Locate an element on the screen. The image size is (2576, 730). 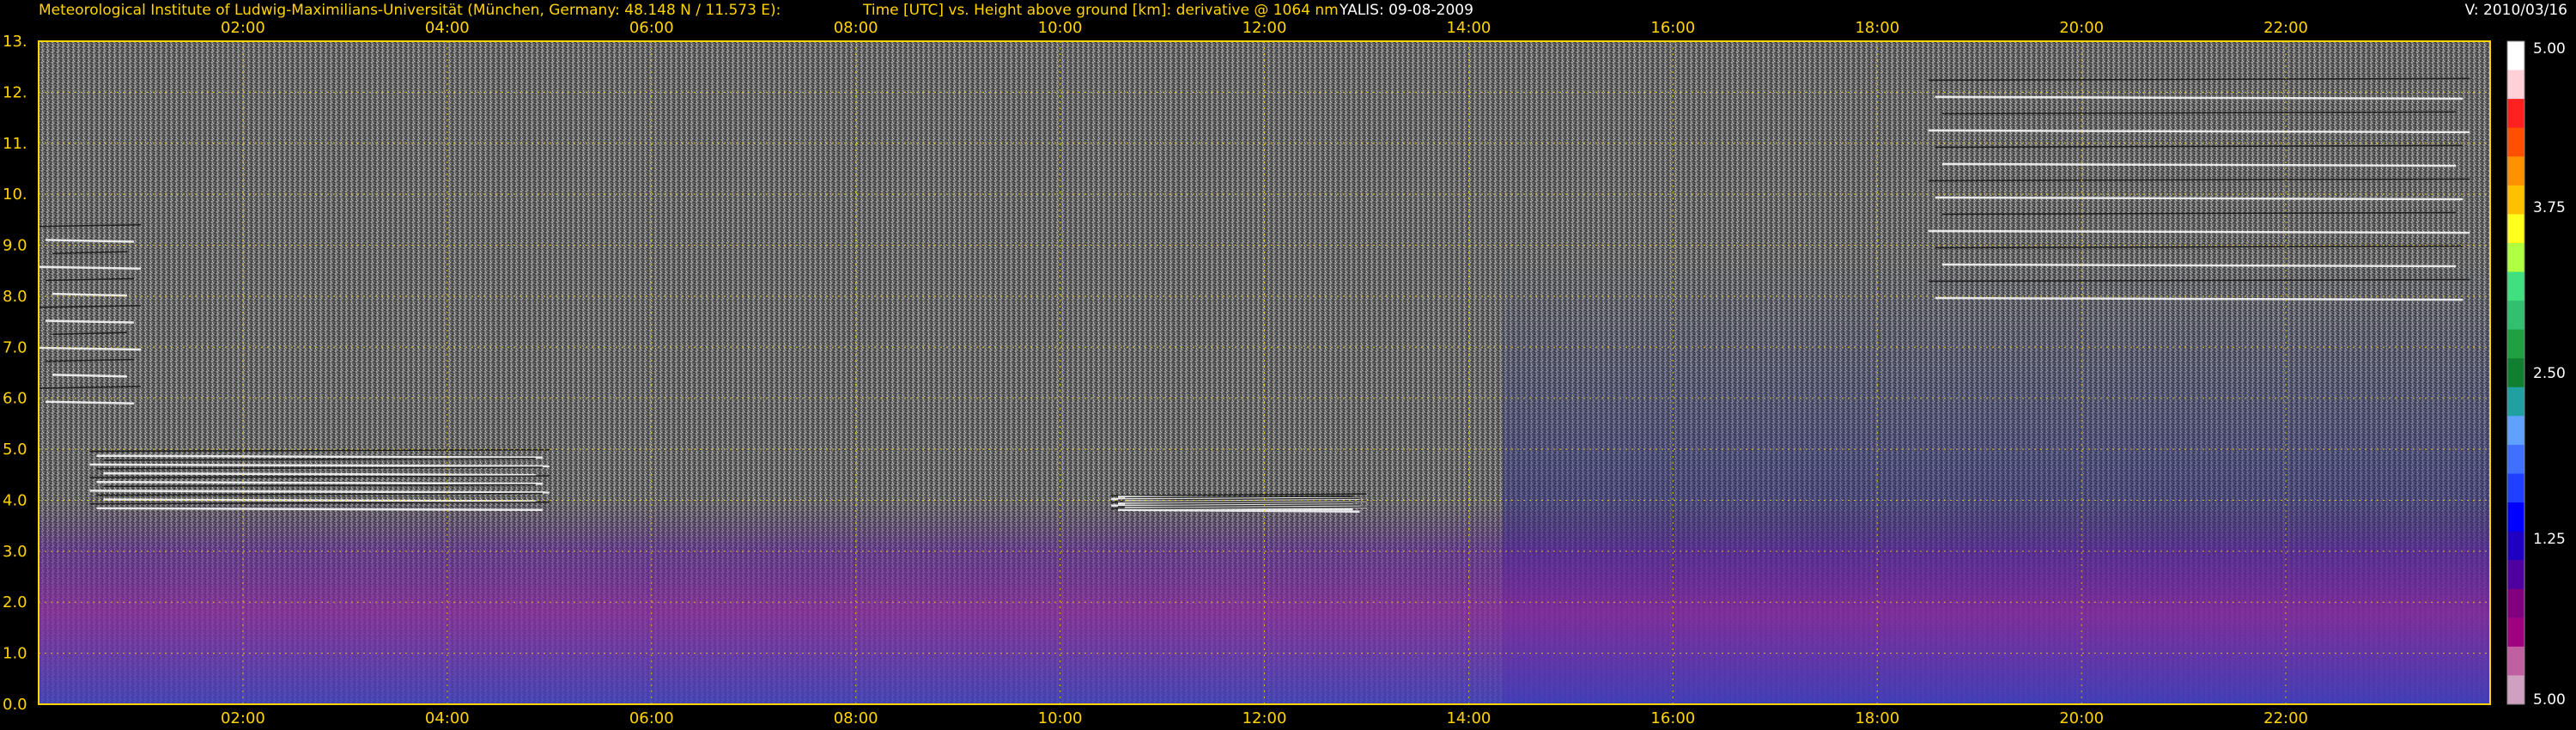
x-tick-label-bottom: 10:00 is located at coordinates (1060, 718).